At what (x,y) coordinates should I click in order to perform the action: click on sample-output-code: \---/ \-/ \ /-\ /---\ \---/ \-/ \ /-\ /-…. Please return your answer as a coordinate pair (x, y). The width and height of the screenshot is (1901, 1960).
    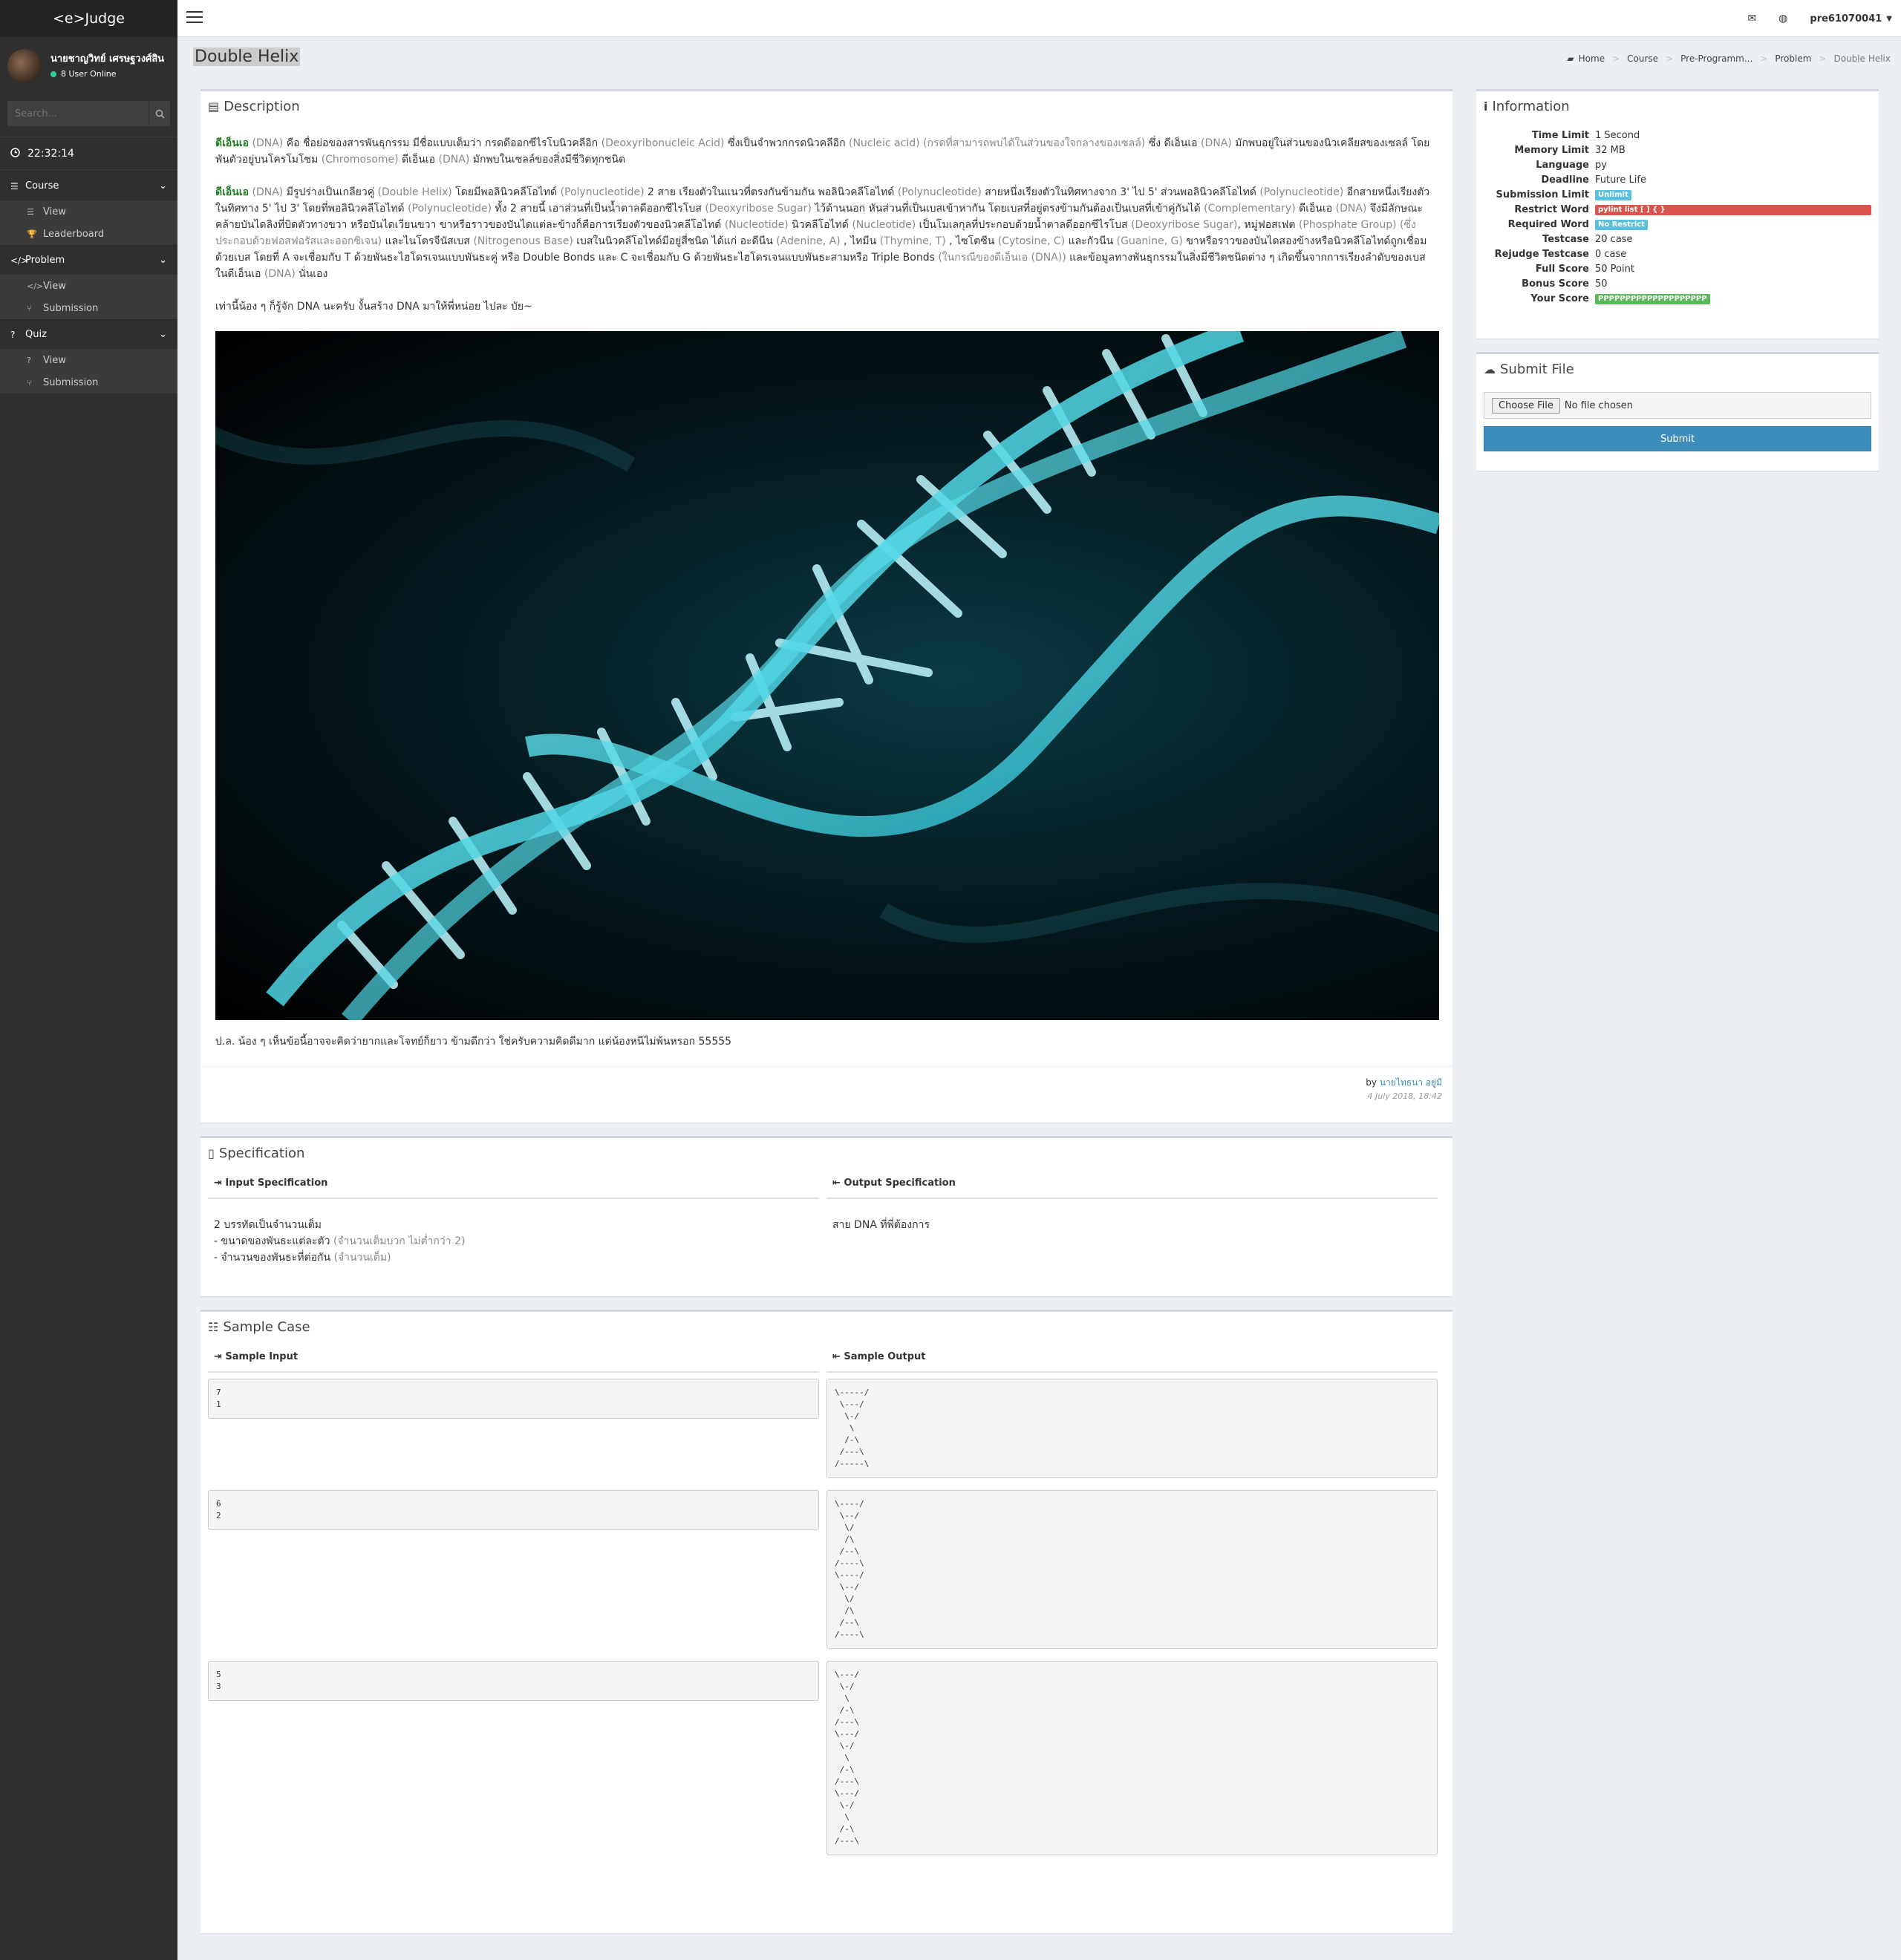
    Looking at the image, I should click on (1132, 1758).